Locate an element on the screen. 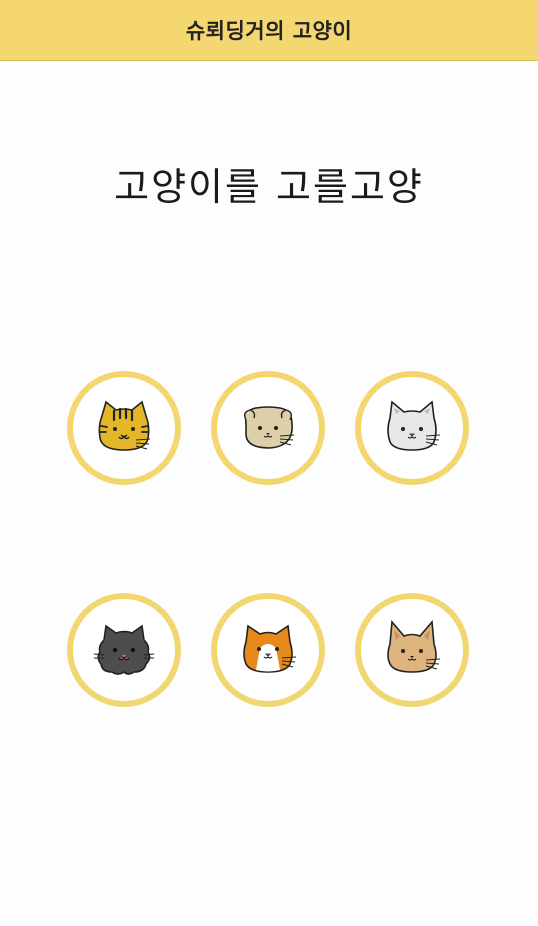 Image resolution: width=538 pixels, height=926 pixels. tan-long-ear-cat-icon is located at coordinates (414, 646).